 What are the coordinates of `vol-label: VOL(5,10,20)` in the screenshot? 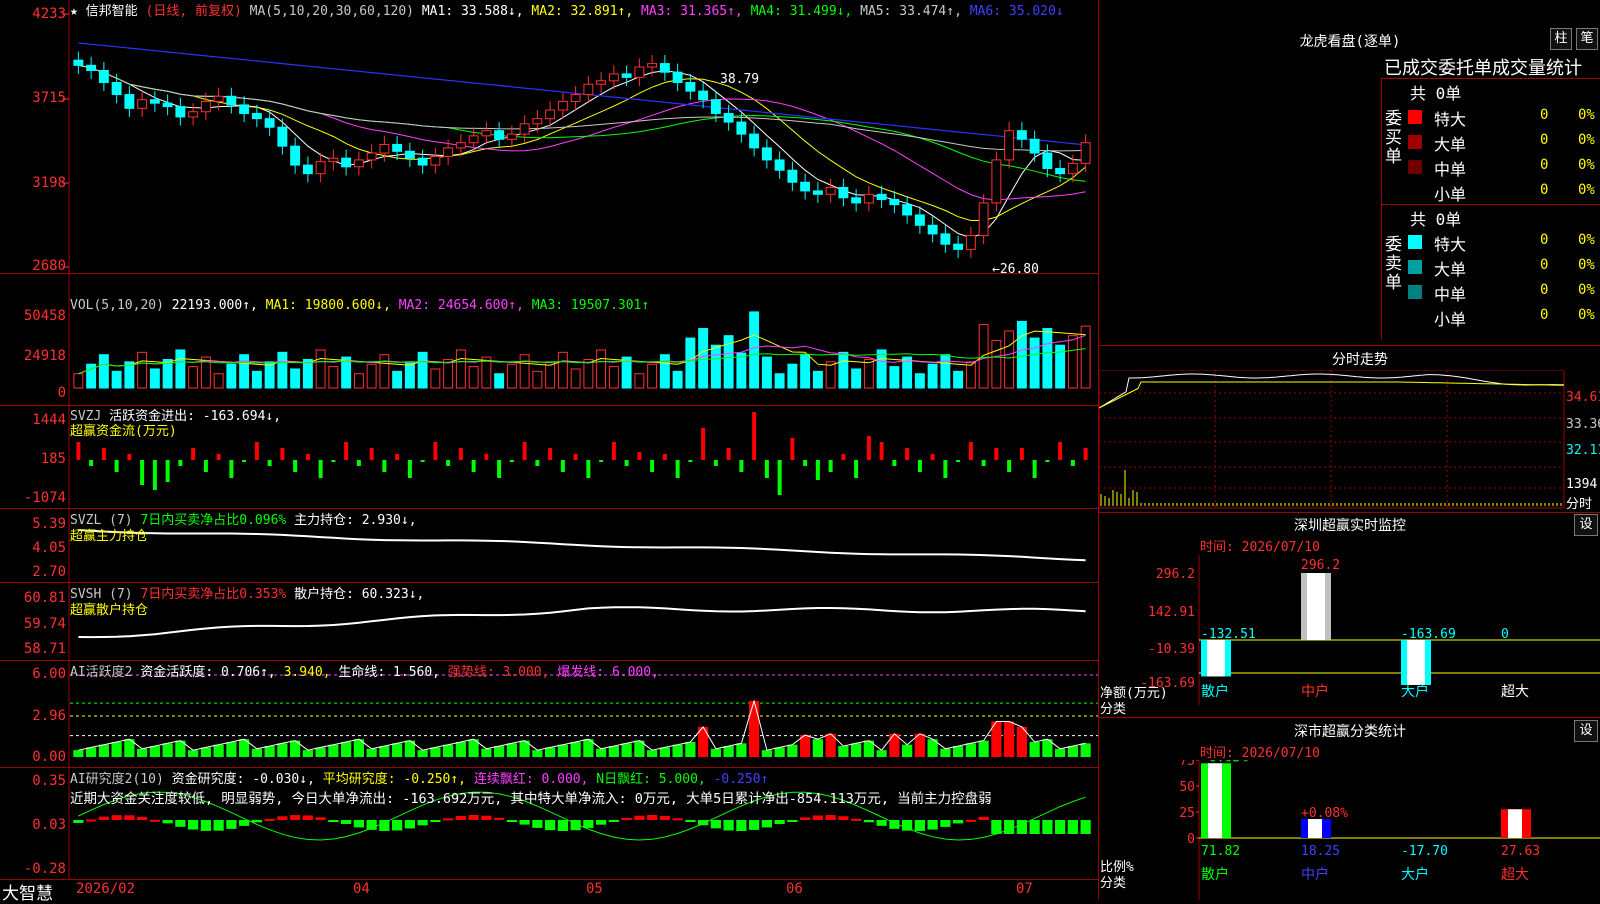 It's located at (117, 305).